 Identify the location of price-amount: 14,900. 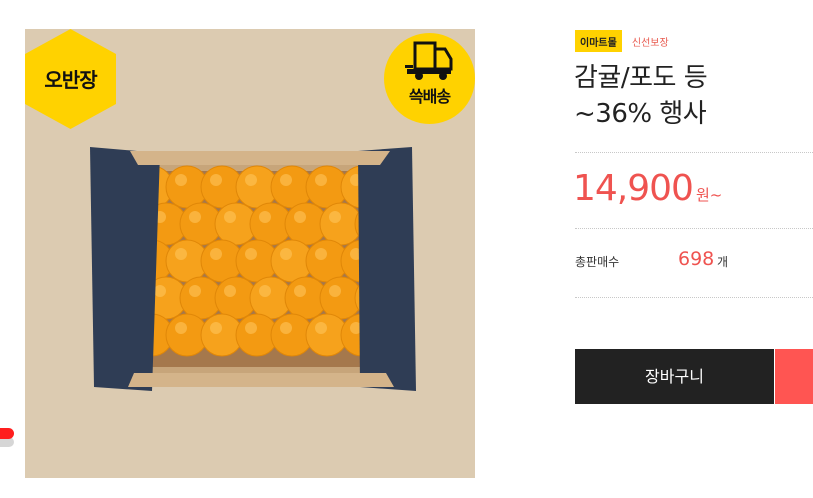
(633, 188).